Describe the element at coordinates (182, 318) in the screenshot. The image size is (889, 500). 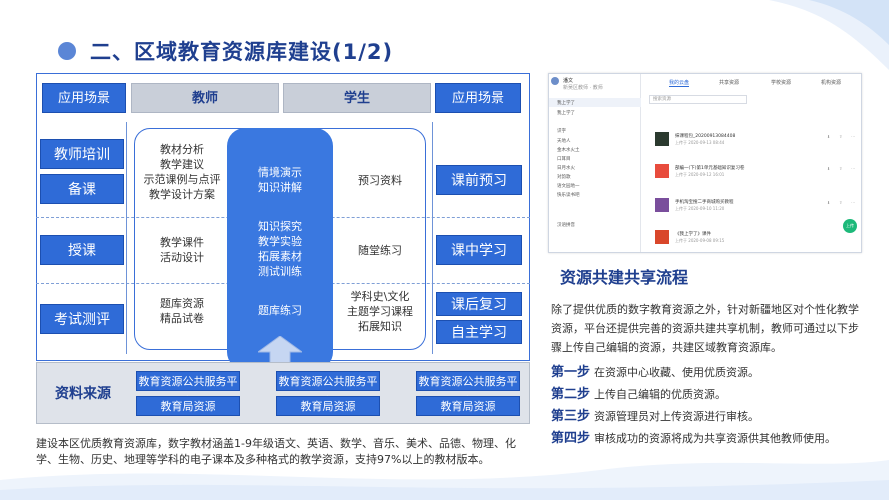
I see `teacher-item: 精品试卷` at that location.